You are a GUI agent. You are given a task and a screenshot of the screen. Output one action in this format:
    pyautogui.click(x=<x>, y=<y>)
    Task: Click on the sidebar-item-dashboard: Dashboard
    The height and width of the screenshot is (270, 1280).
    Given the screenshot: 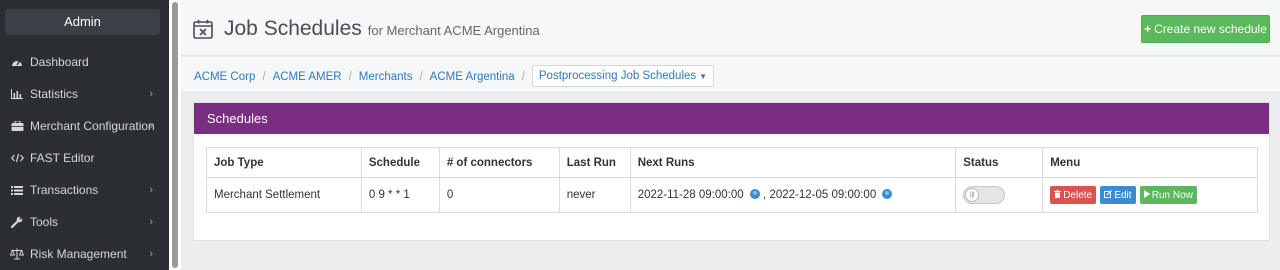 What is the action you would take?
    pyautogui.click(x=84, y=62)
    